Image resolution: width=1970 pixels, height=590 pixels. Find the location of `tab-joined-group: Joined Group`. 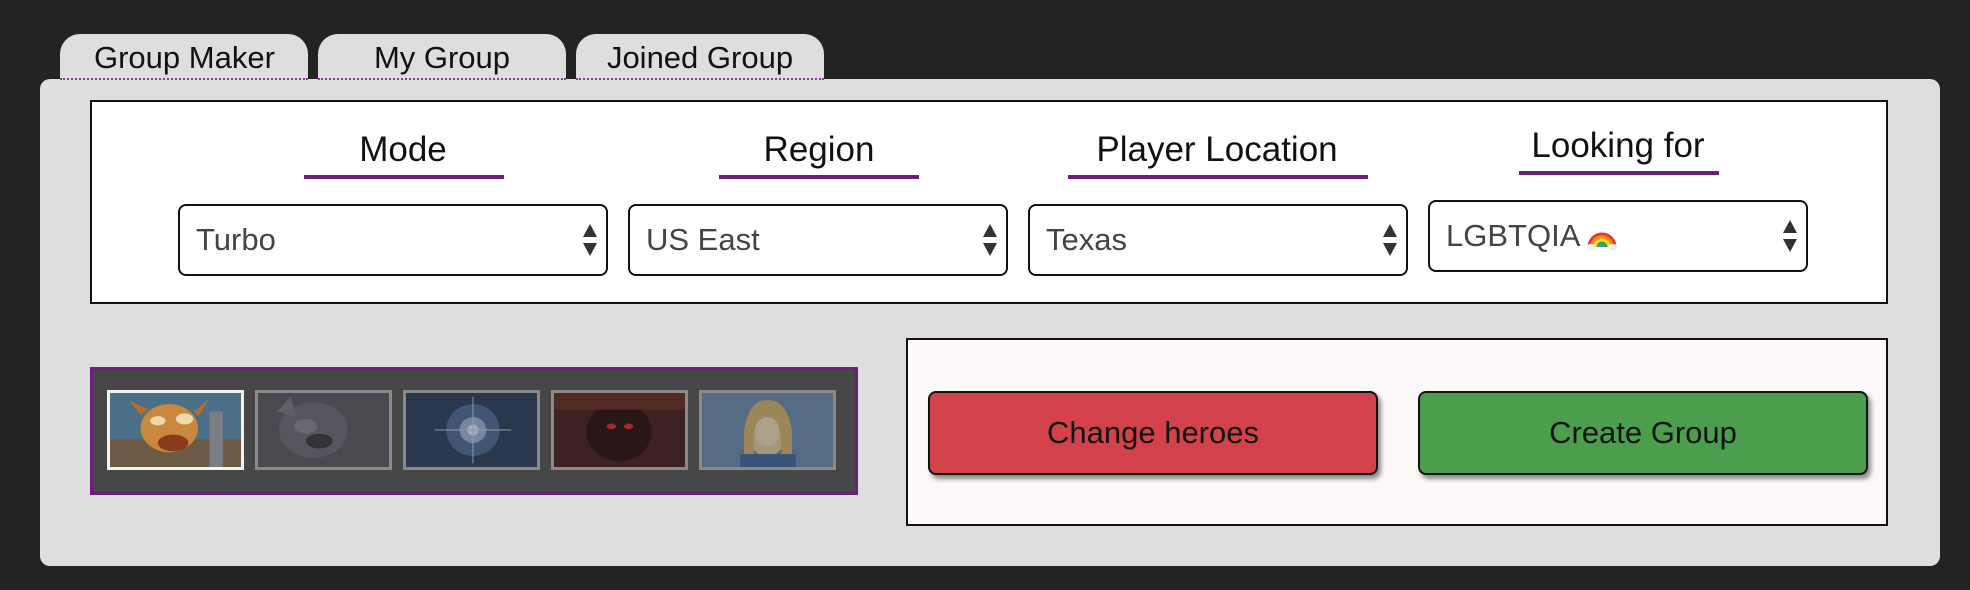

tab-joined-group: Joined Group is located at coordinates (700, 57).